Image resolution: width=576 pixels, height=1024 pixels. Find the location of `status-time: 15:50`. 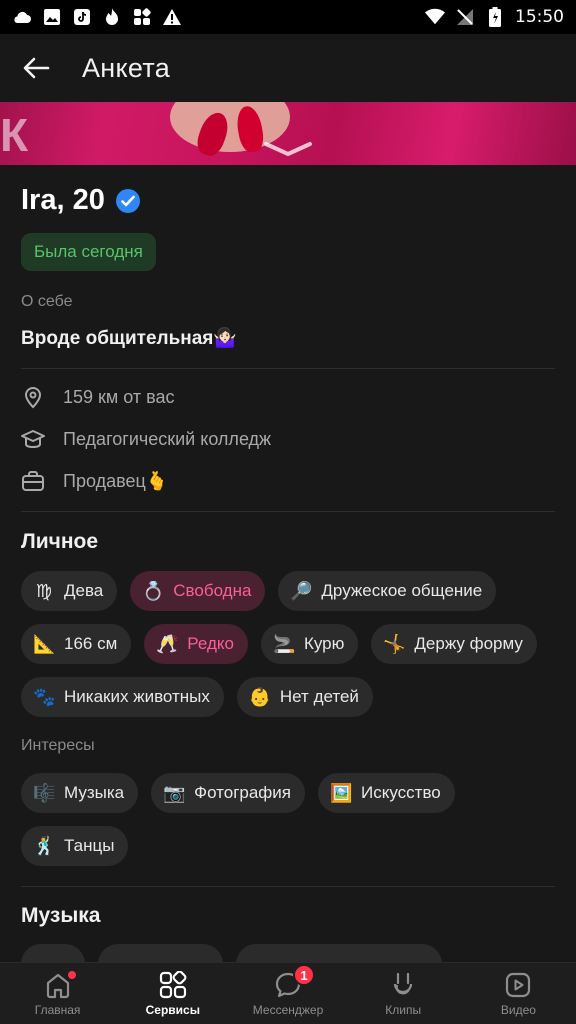

status-time: 15:50 is located at coordinates (539, 17).